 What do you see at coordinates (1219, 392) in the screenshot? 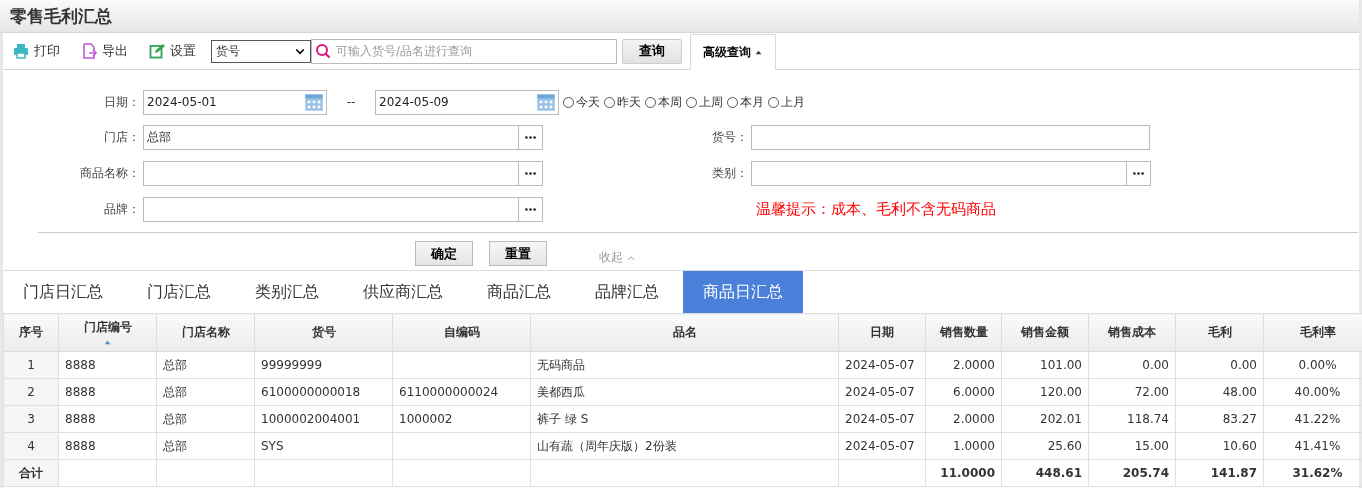
I see `table-cell: 48.00` at bounding box center [1219, 392].